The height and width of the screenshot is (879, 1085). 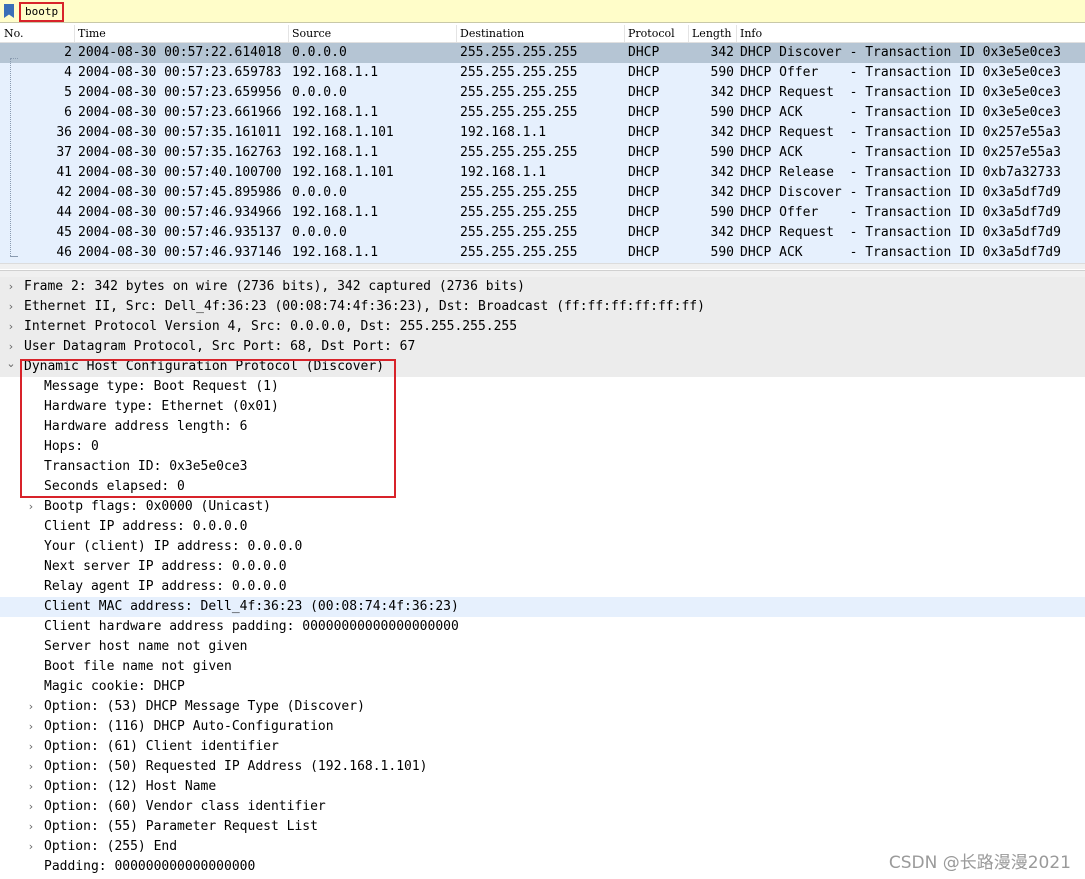 I want to click on conversation-tree-line, so click(x=11, y=157).